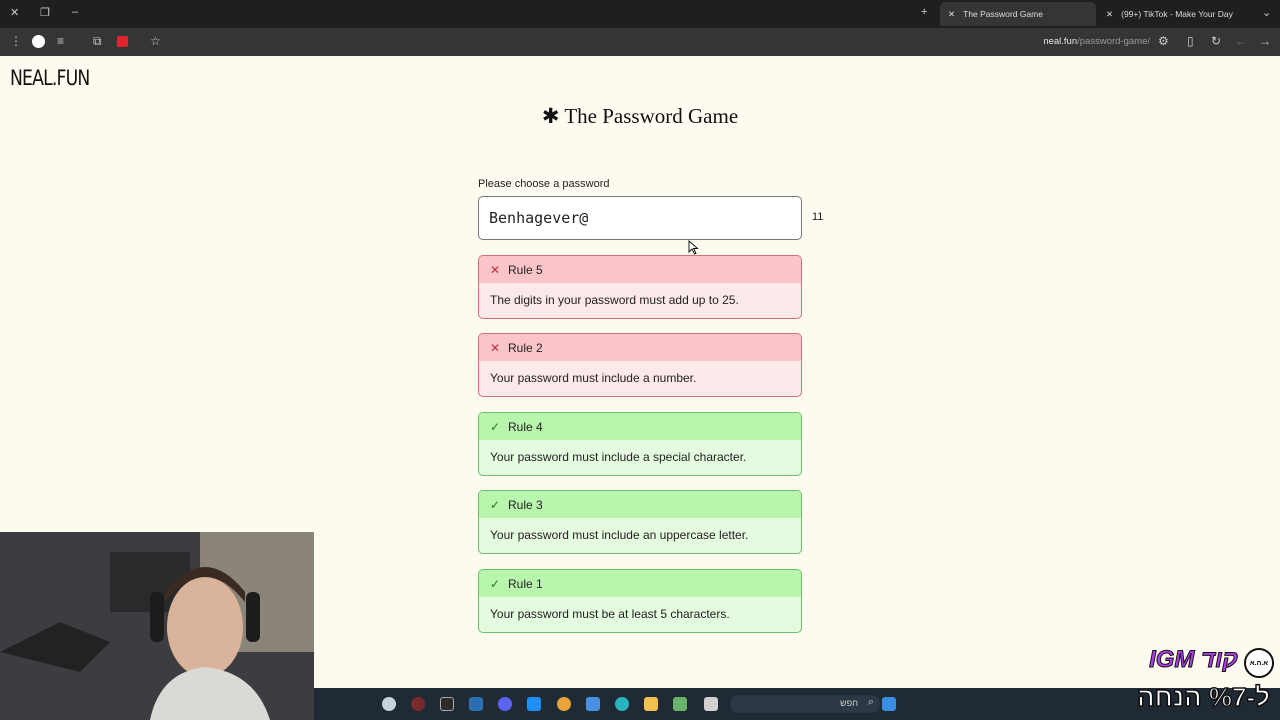  What do you see at coordinates (75, 12) in the screenshot?
I see `minimize-window-icon: –` at bounding box center [75, 12].